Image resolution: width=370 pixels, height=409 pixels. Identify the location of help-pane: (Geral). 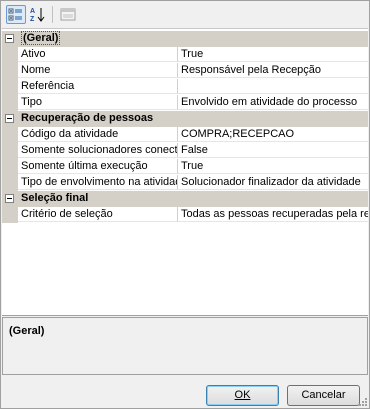
(185, 346).